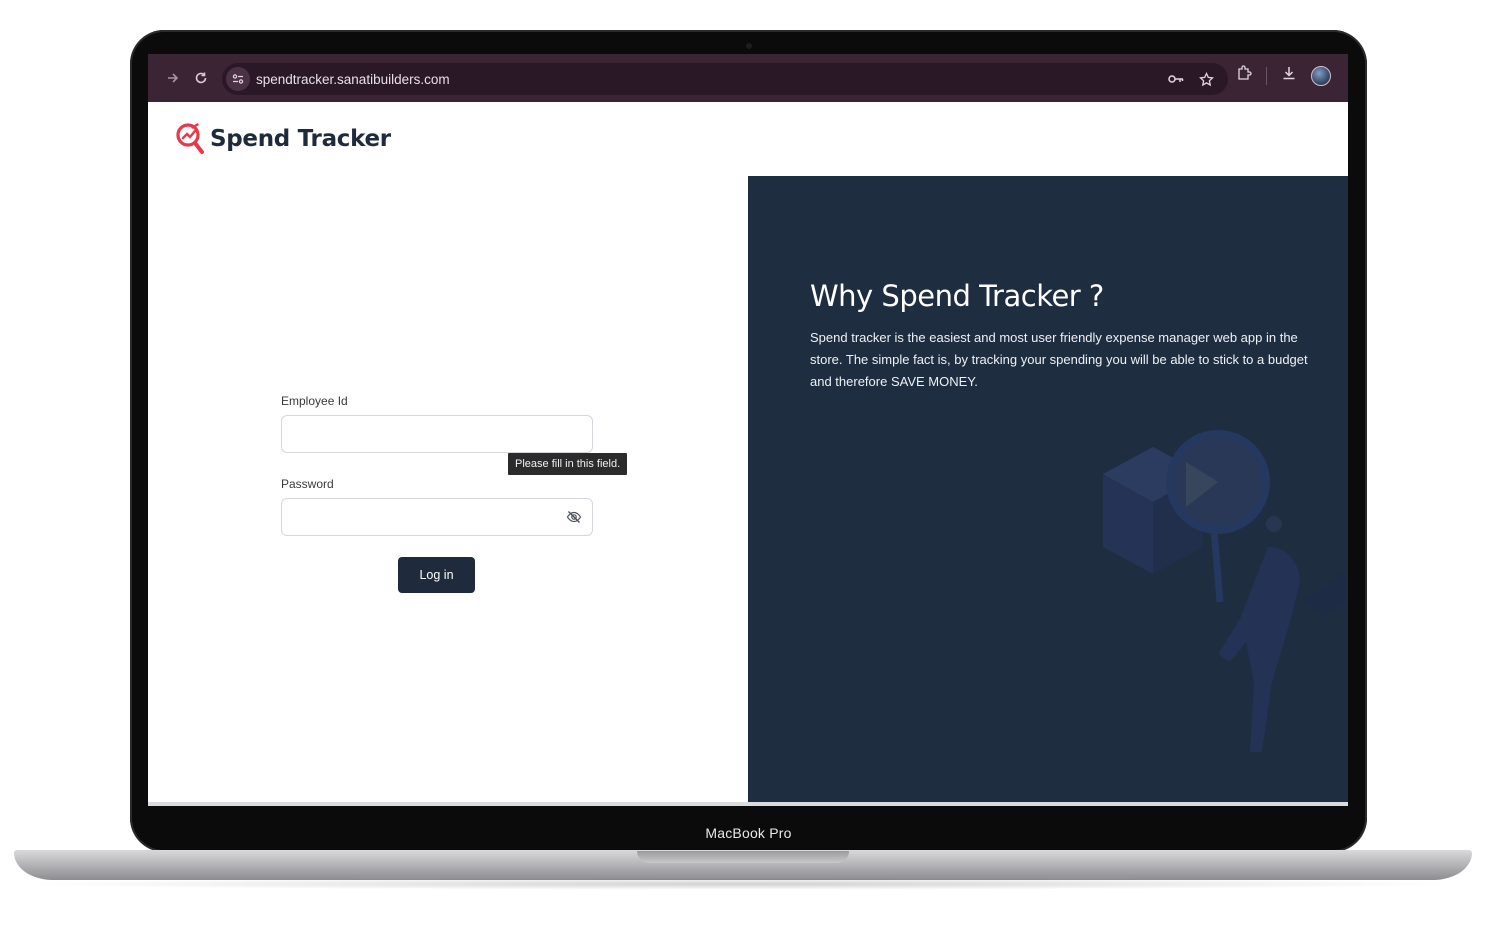  I want to click on screen-bottom-bezel, so click(748, 804).